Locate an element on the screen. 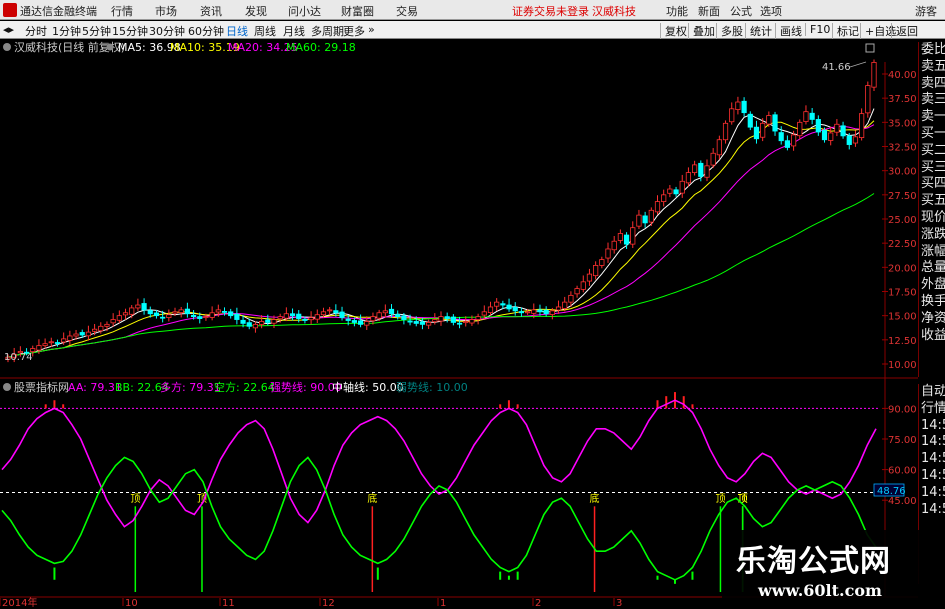 The image size is (945, 609). menu-quotes: 行情 is located at coordinates (122, 11).